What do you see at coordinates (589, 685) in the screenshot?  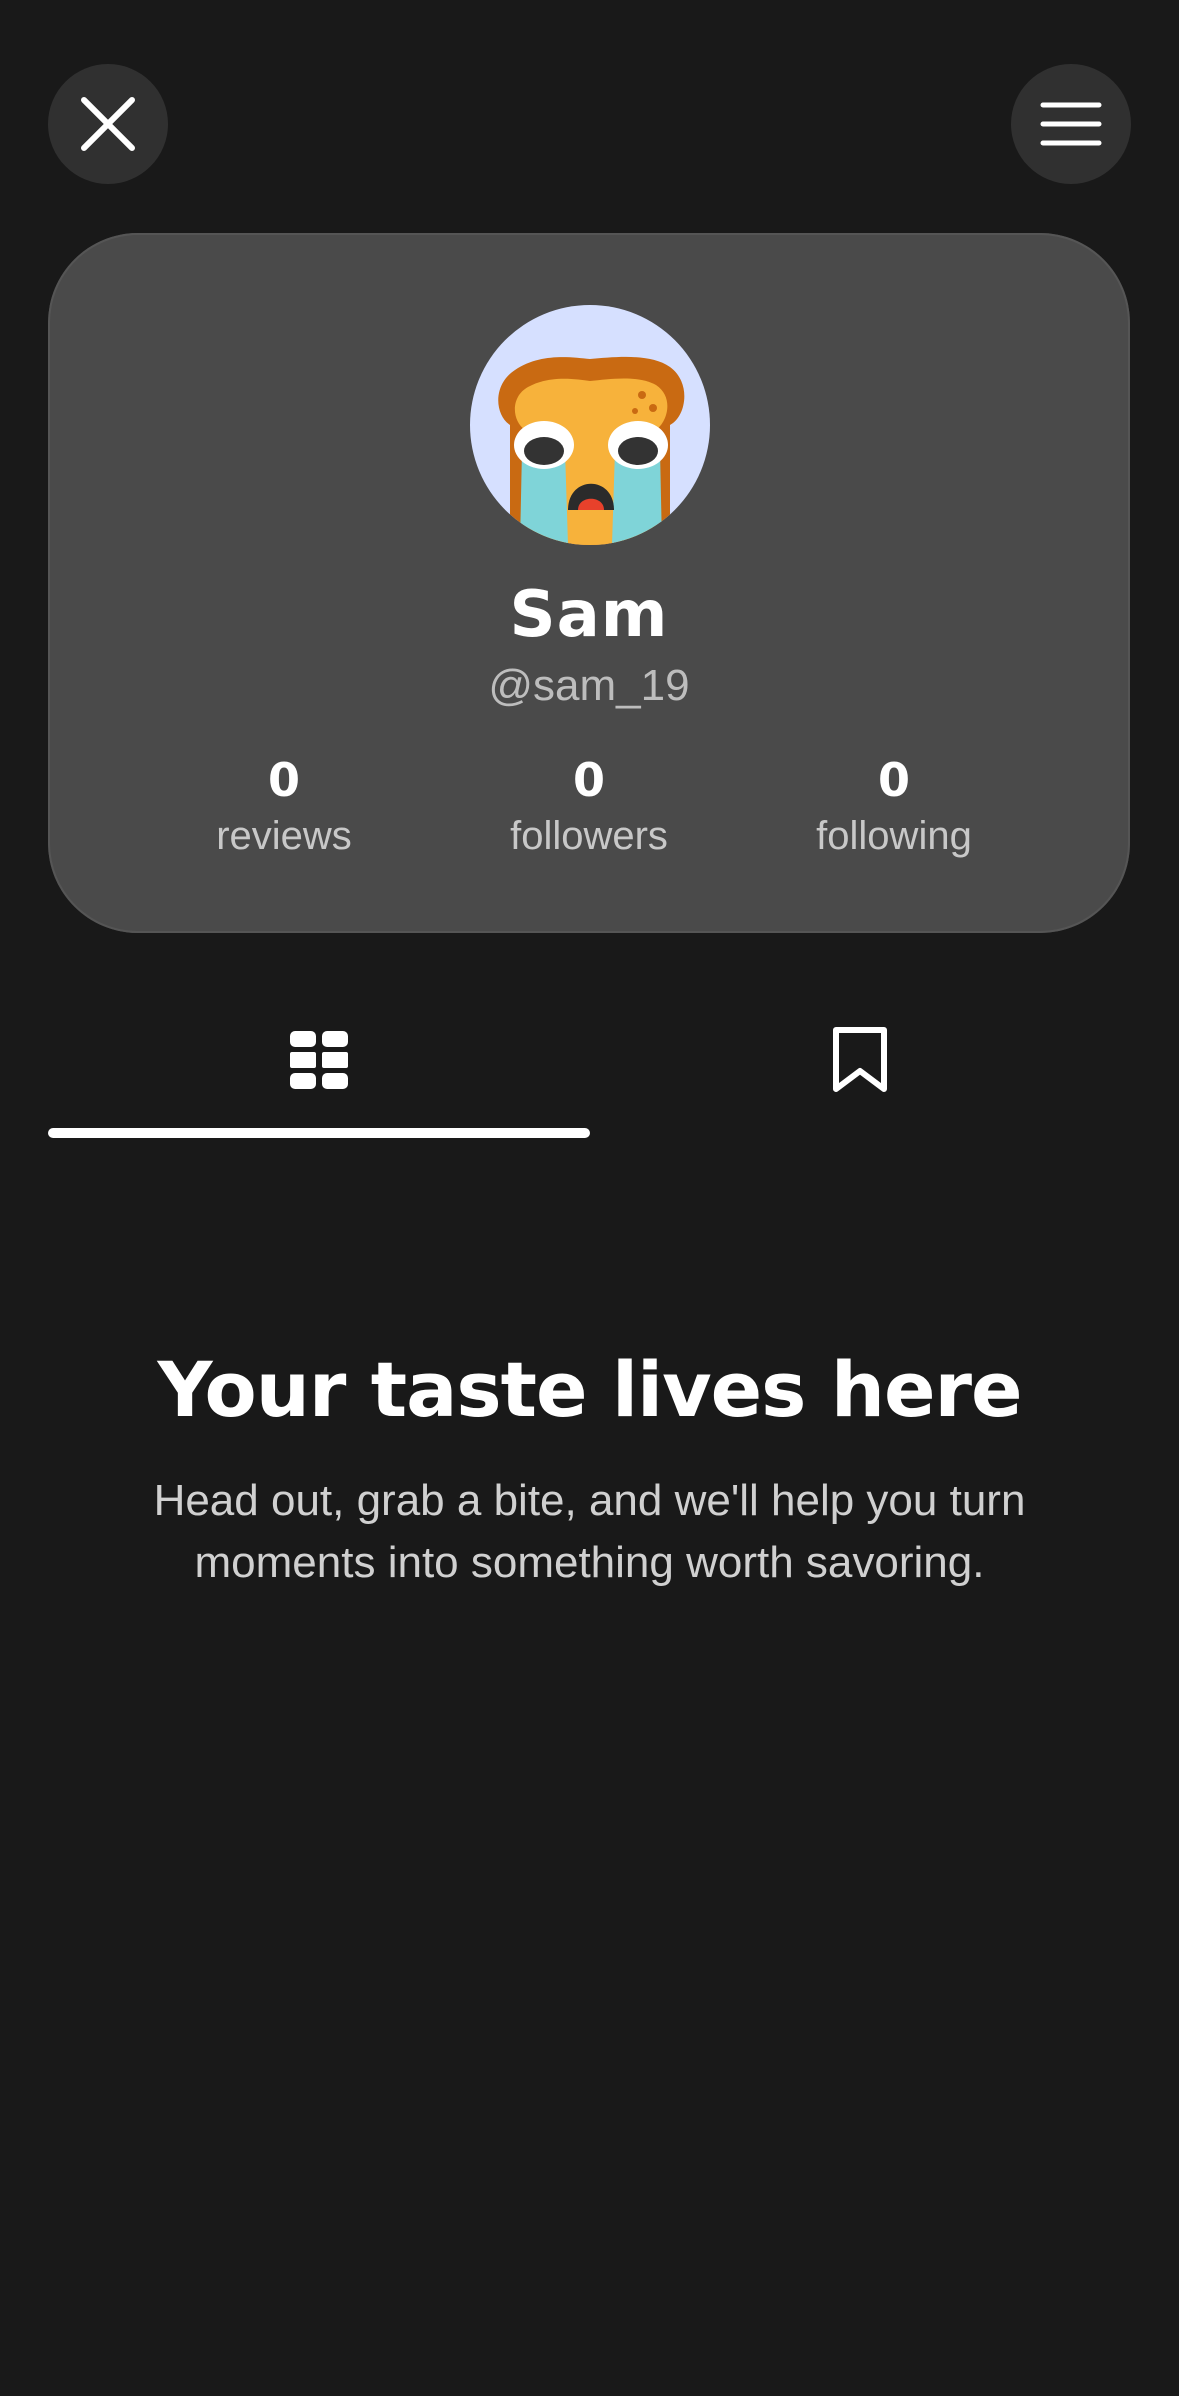 I see `profile-handle: @sam_19` at bounding box center [589, 685].